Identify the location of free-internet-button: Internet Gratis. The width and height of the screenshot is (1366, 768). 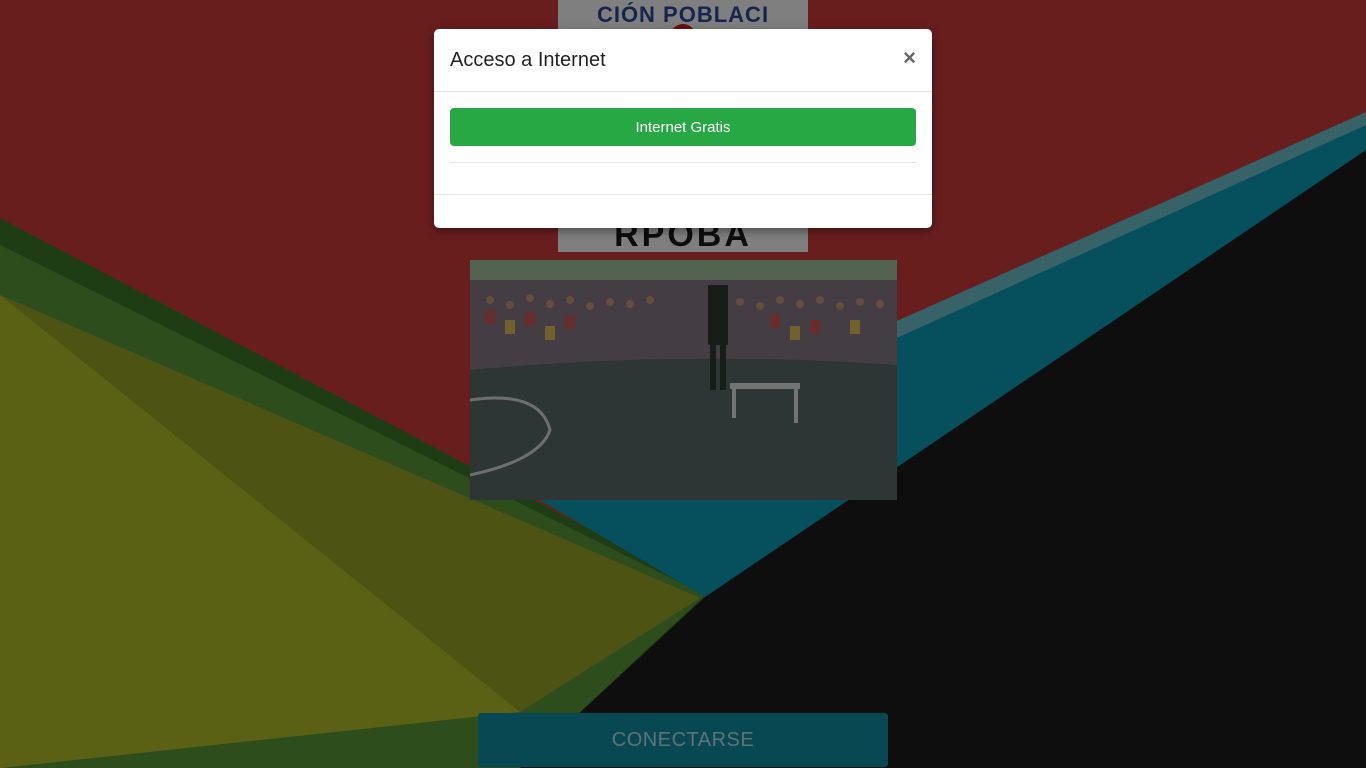
(683, 127).